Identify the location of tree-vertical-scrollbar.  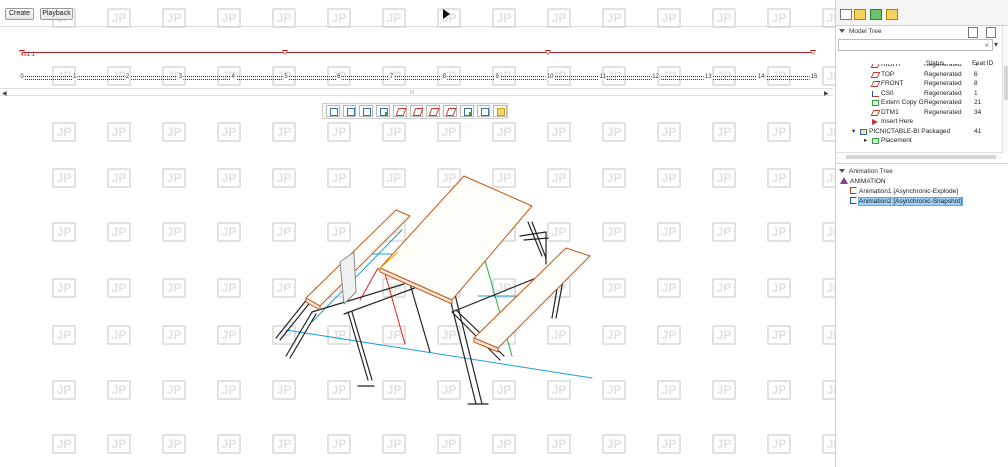
(1005, 90).